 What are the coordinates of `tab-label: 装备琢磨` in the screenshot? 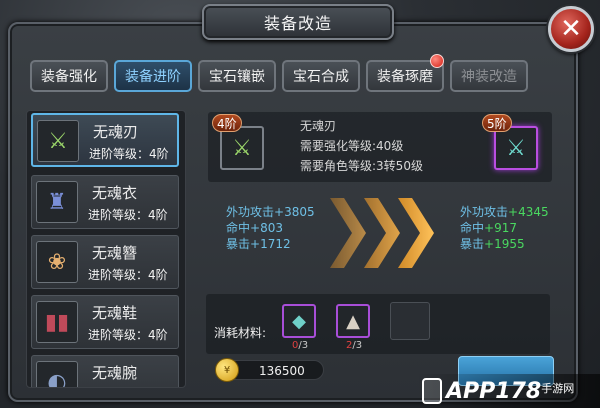 It's located at (405, 77).